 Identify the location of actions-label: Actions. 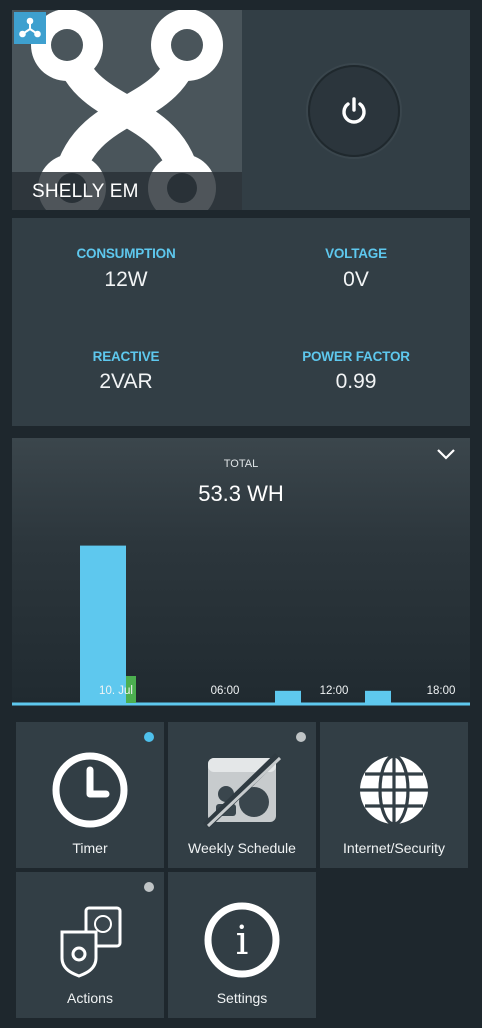
(90, 998).